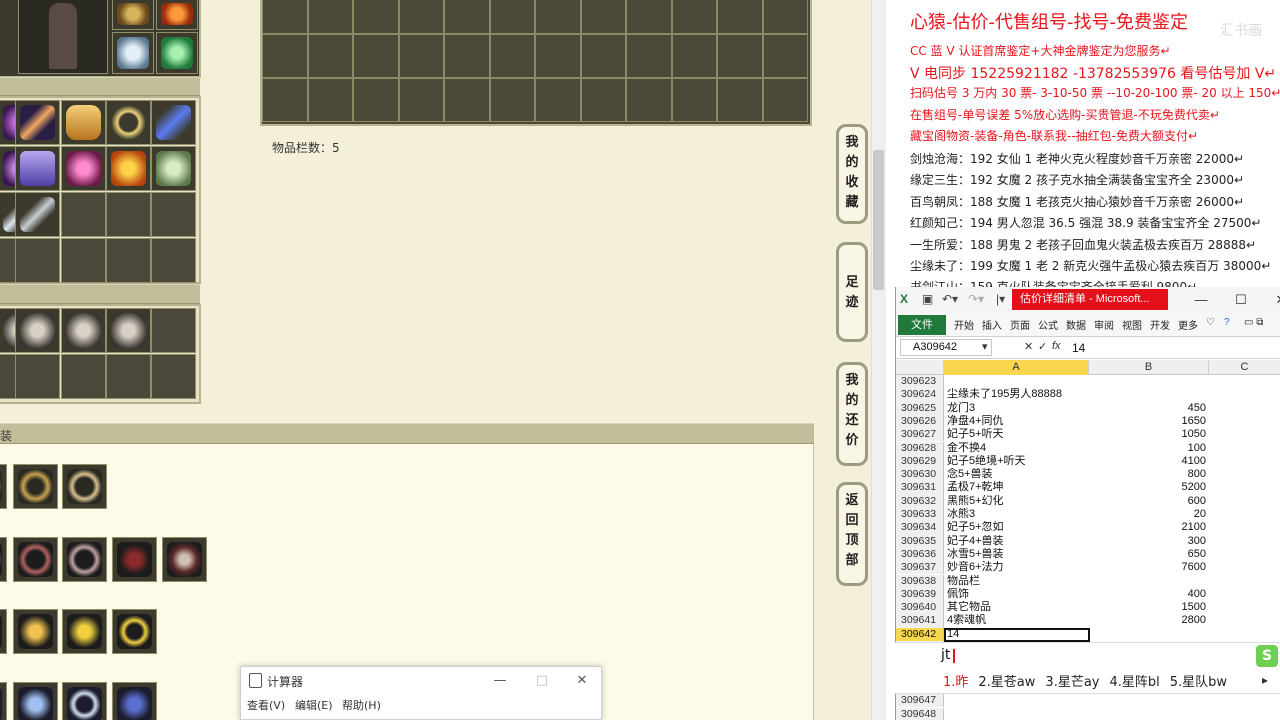  I want to click on character-portrait, so click(63, 37).